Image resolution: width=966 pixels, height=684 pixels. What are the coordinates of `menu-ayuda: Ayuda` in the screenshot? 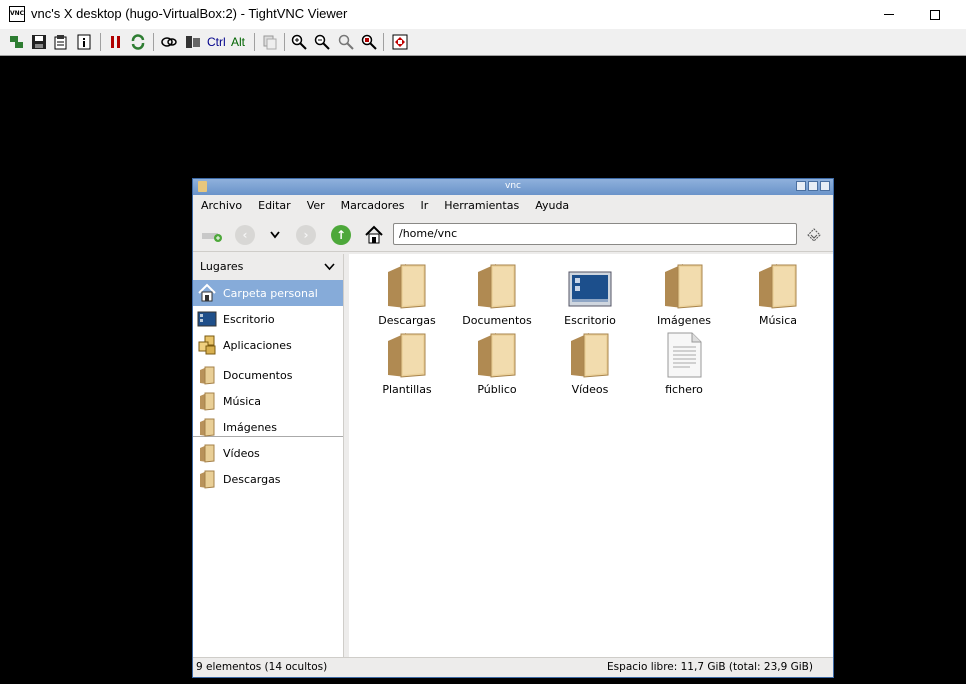 It's located at (552, 205).